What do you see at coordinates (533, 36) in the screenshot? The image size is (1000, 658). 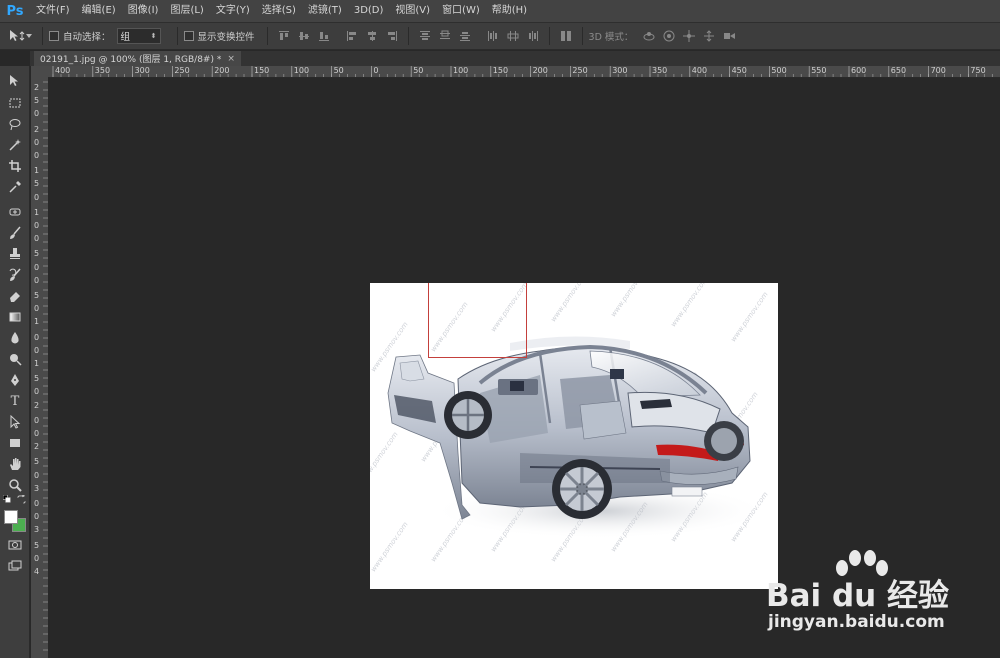 I see `distribute-right-icon` at bounding box center [533, 36].